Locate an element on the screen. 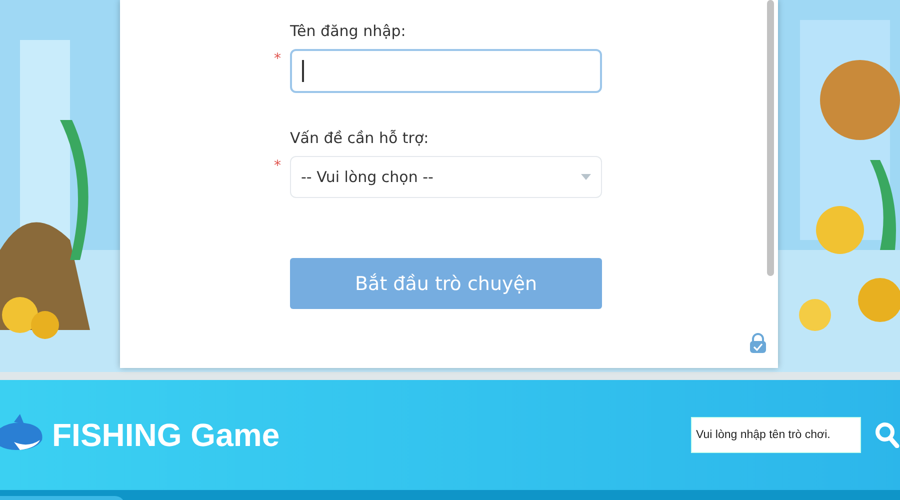  field-label: Tên đăng nhập: is located at coordinates (348, 31).